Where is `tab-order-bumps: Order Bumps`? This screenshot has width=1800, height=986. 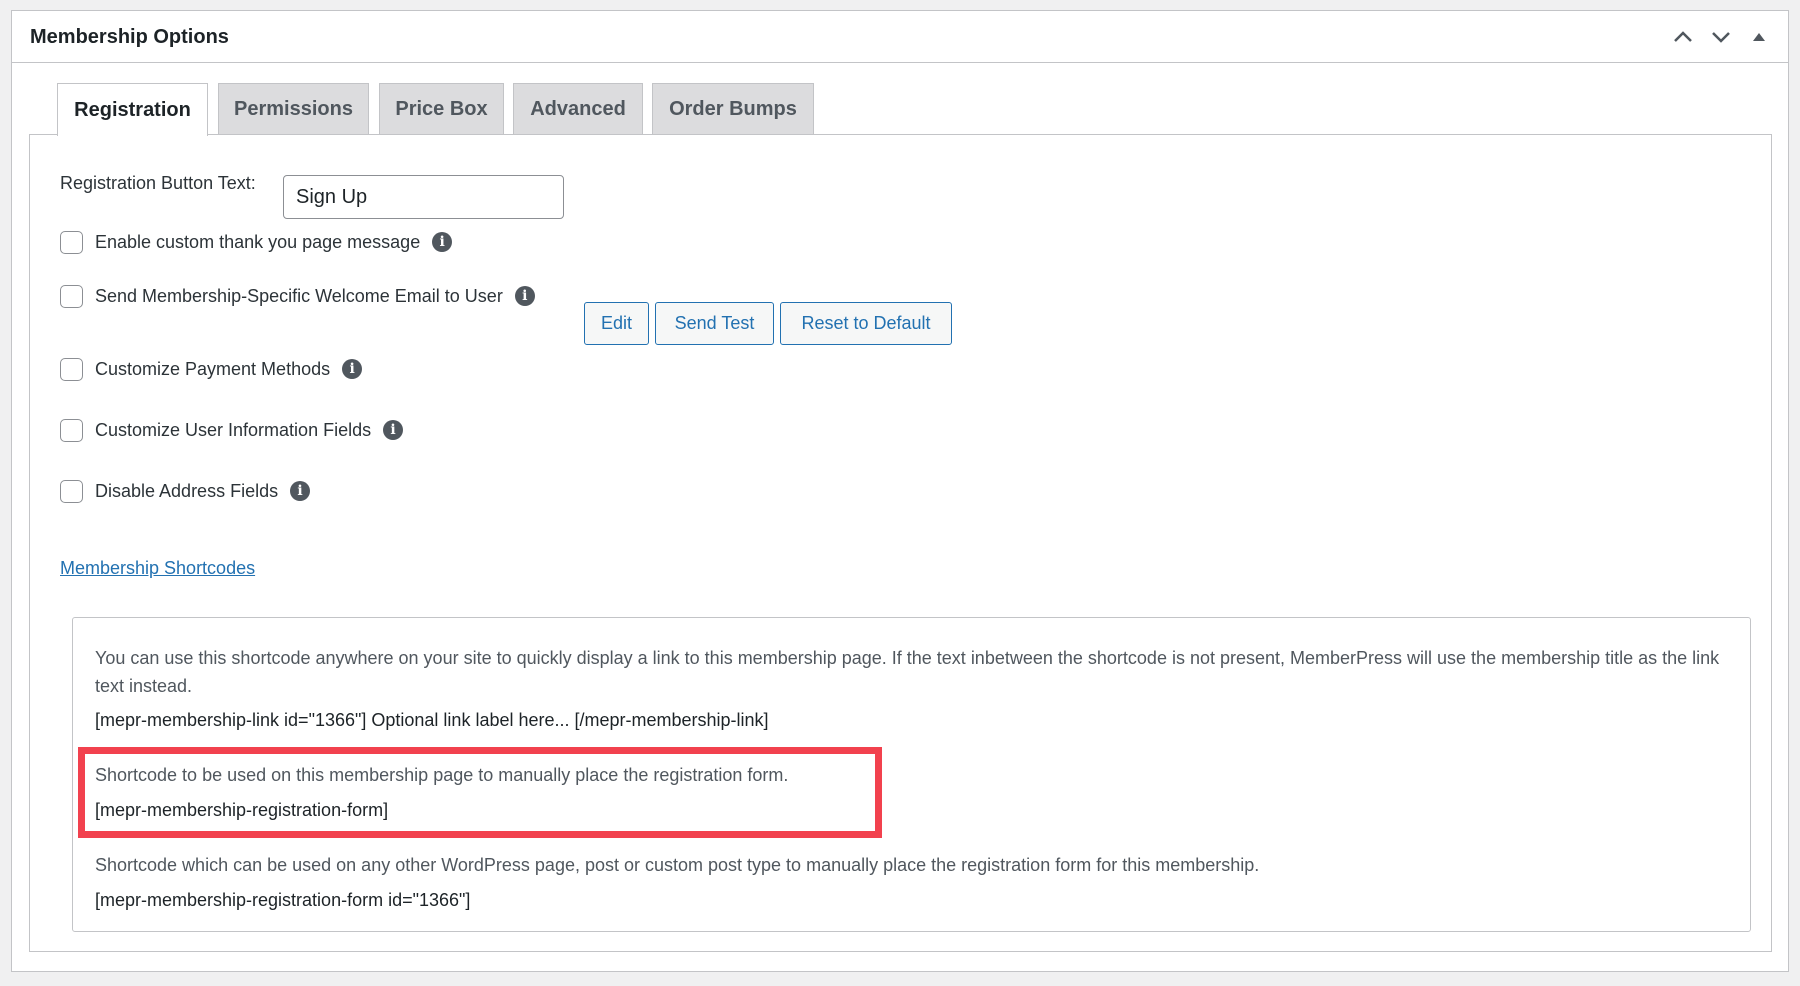
tab-order-bumps: Order Bumps is located at coordinates (733, 109).